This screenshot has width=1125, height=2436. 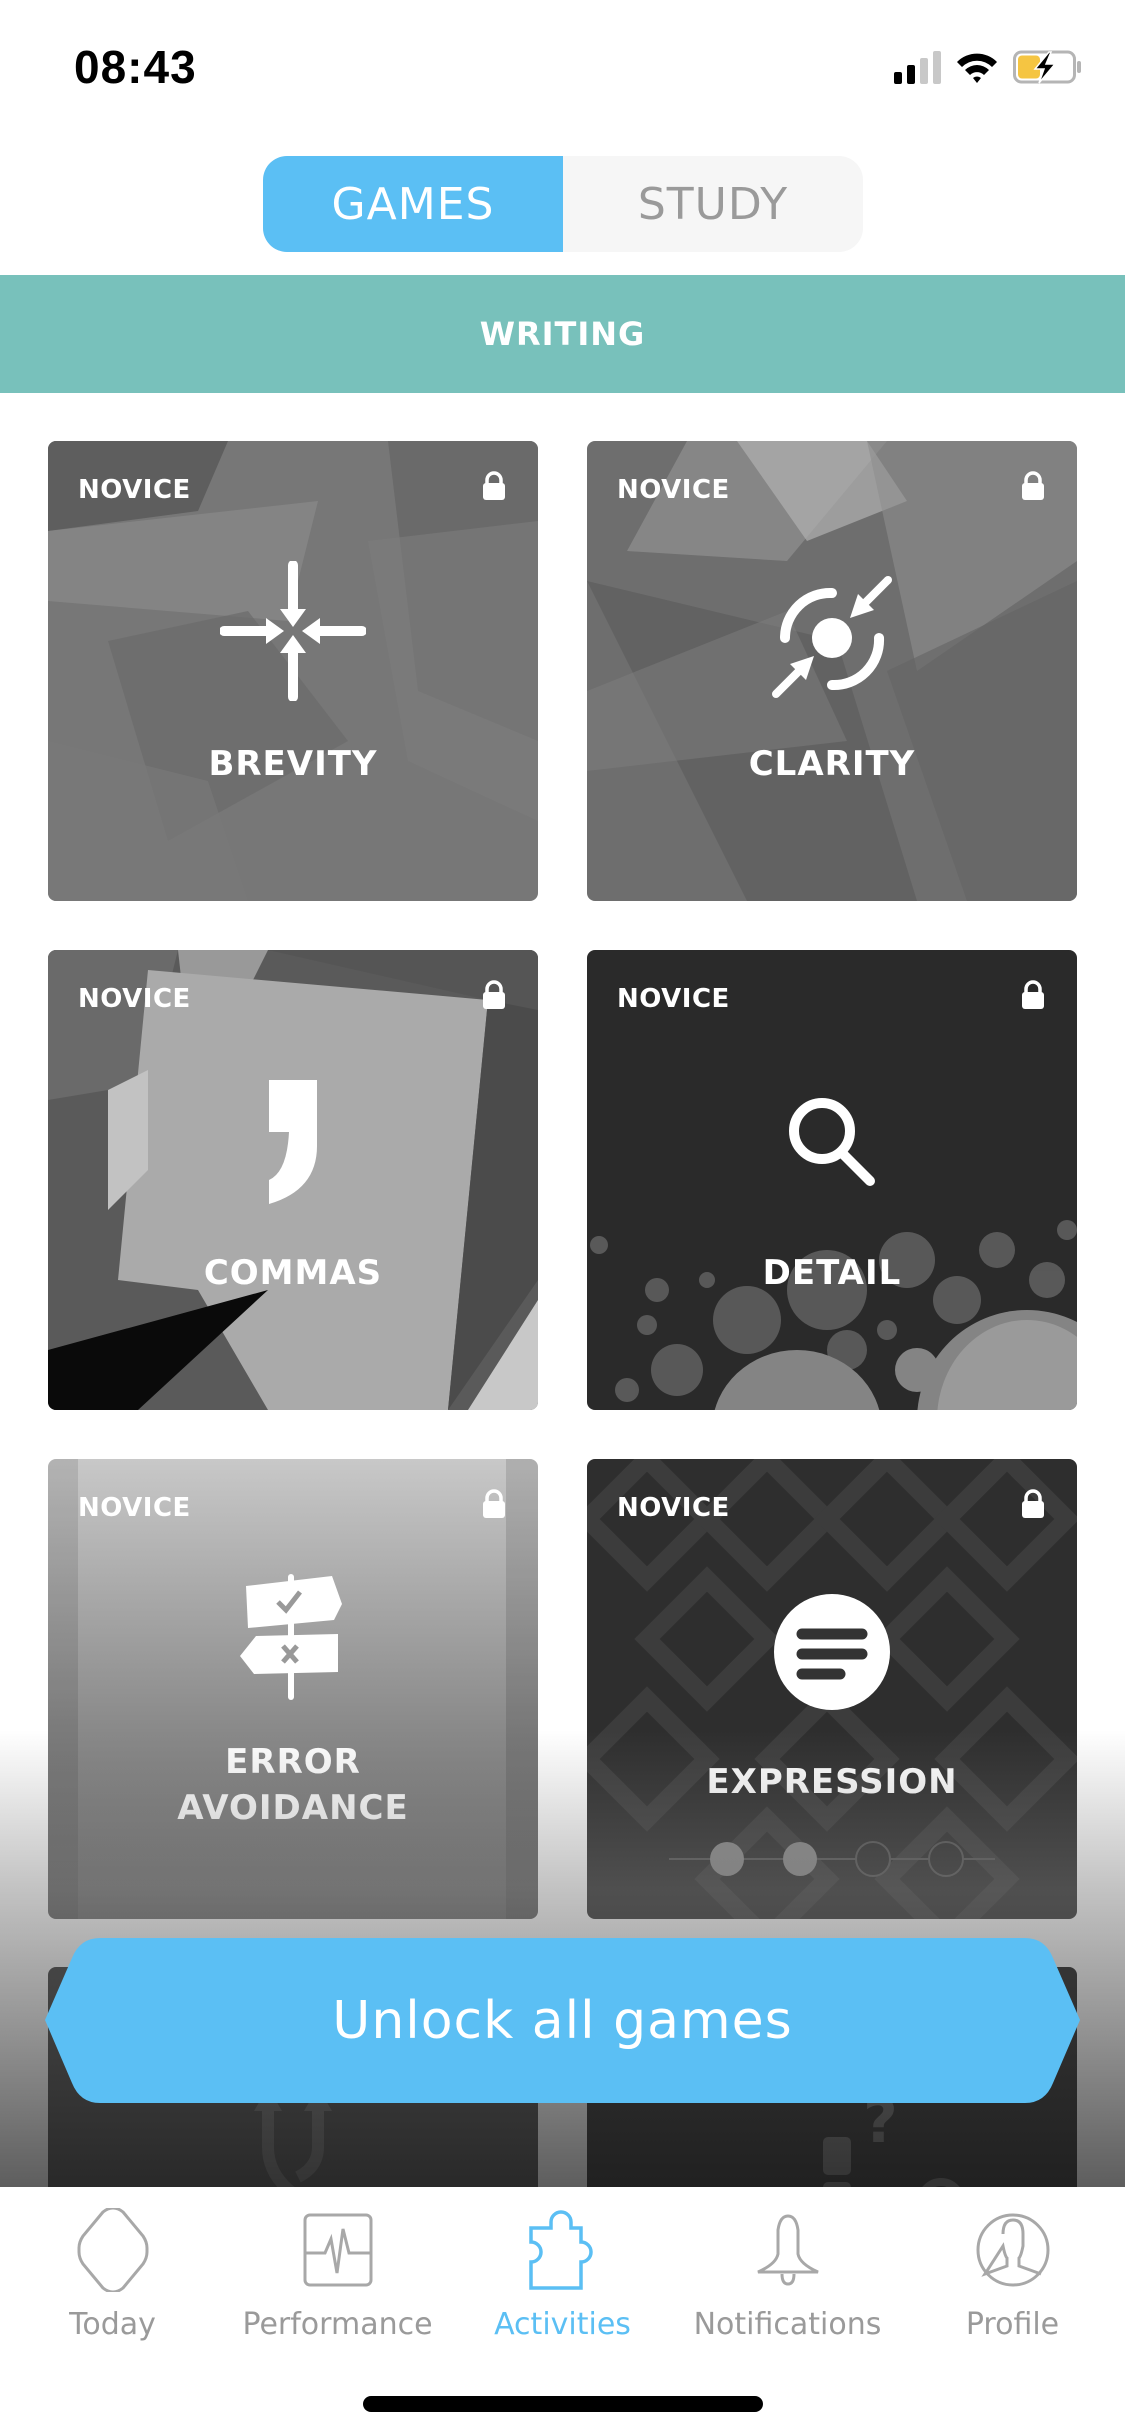 I want to click on tab-label: Profile, so click(x=1012, y=2324).